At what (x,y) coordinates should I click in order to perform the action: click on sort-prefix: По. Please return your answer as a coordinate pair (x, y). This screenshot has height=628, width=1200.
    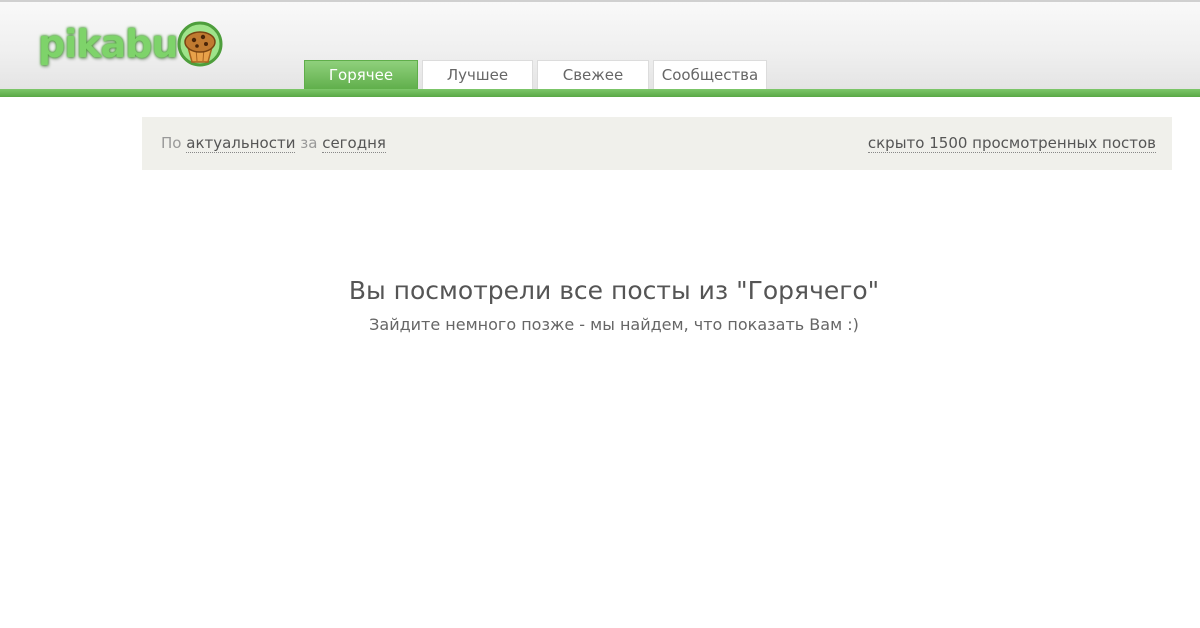
    Looking at the image, I should click on (171, 143).